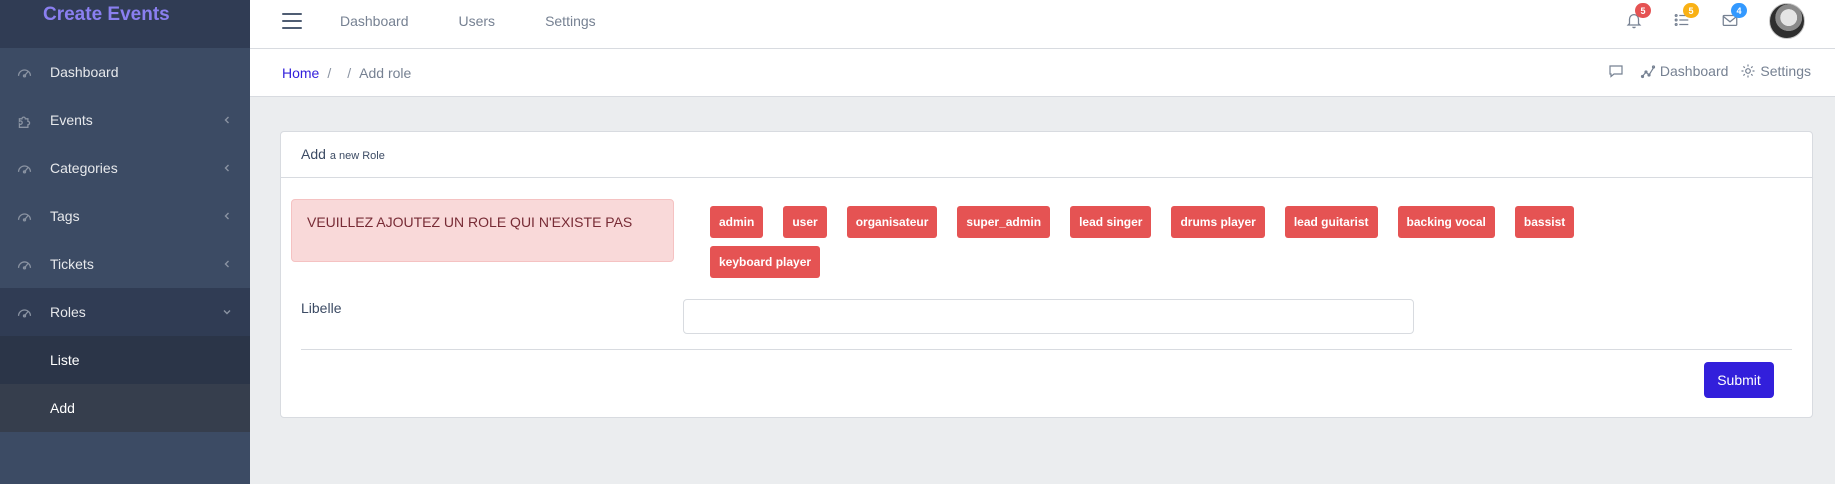 The height and width of the screenshot is (484, 1835). Describe the element at coordinates (1787, 21) in the screenshot. I see `avatar` at that location.